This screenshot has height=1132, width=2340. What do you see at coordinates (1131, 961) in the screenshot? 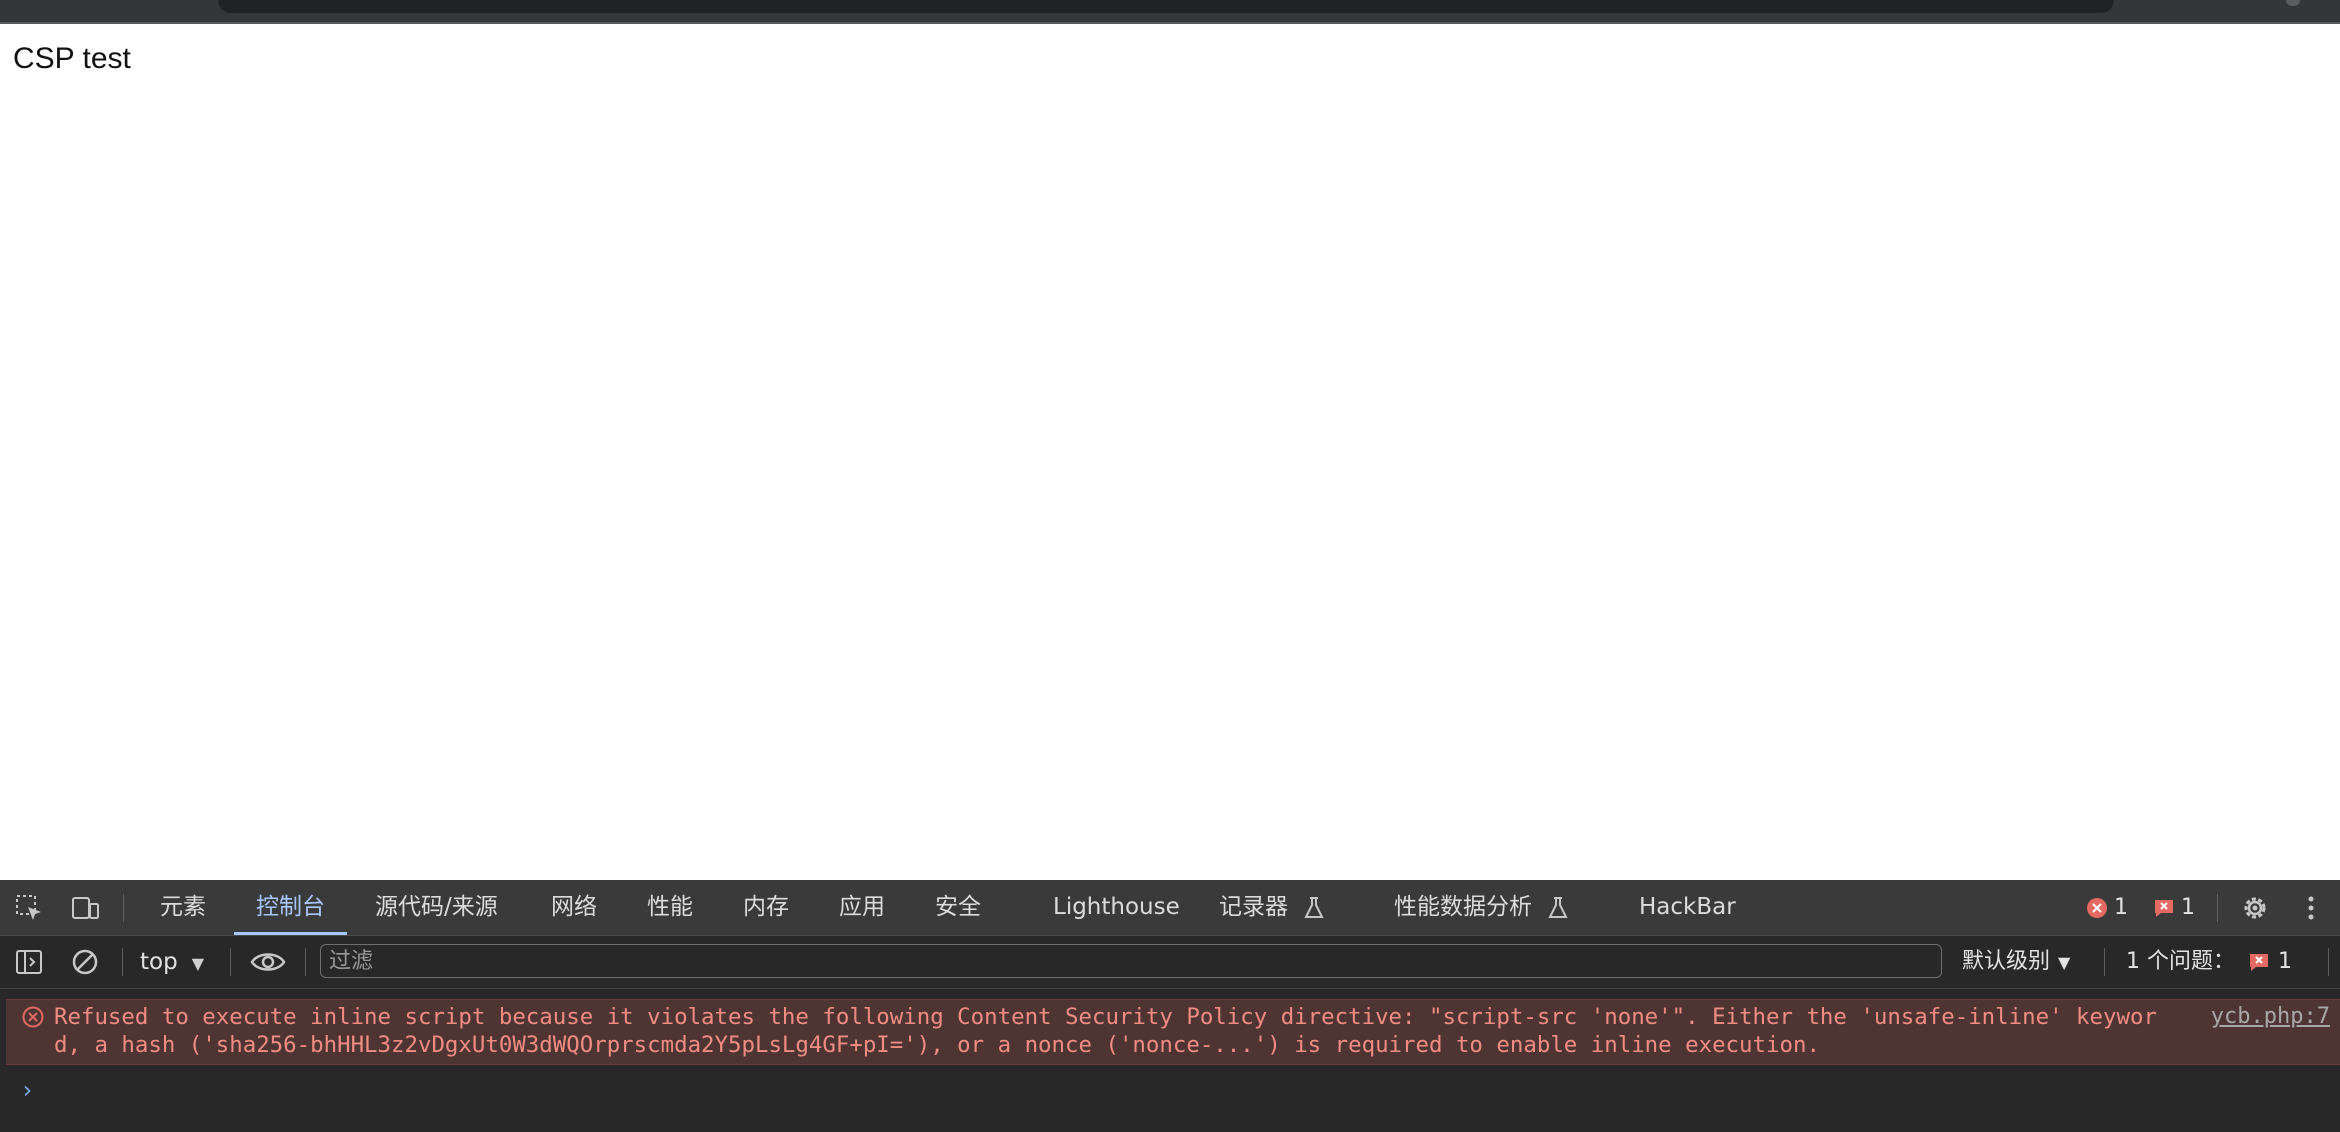
I see `filter-input` at bounding box center [1131, 961].